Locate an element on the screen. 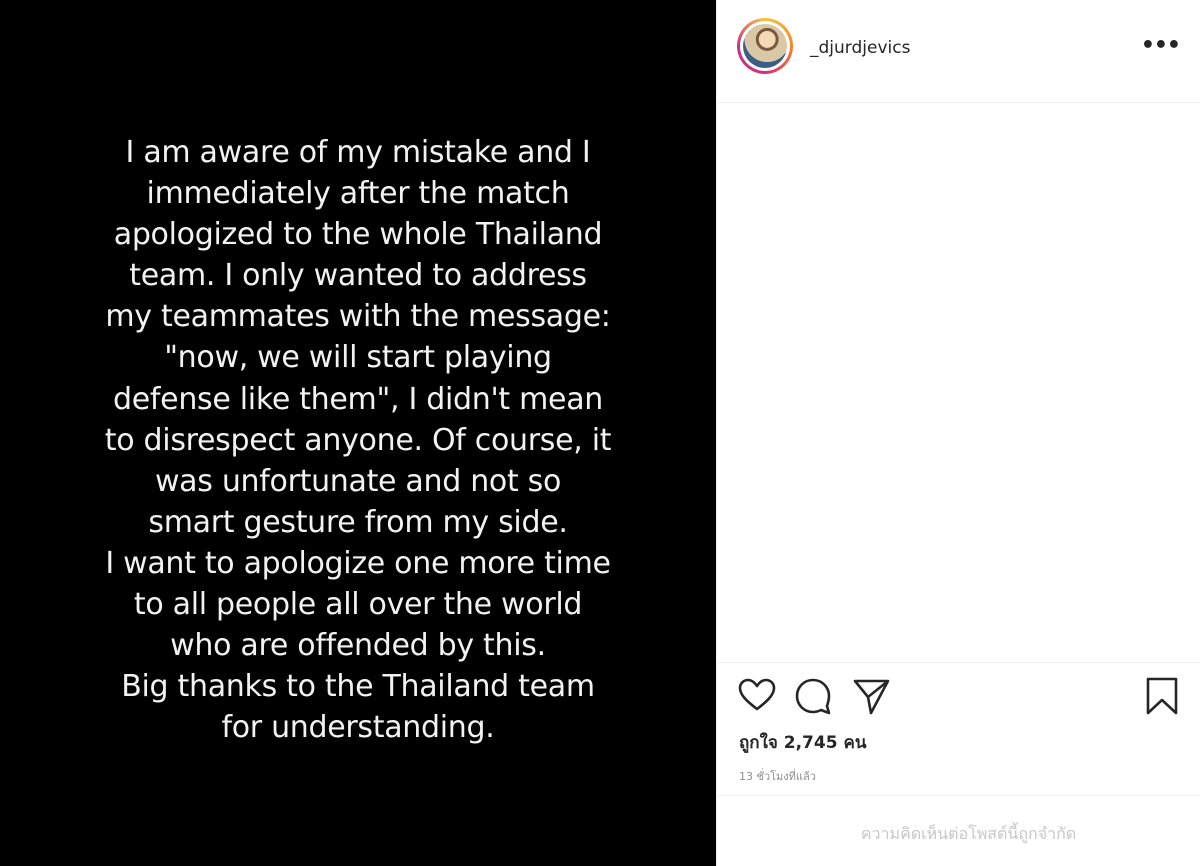  action-bar is located at coordinates (959, 698).